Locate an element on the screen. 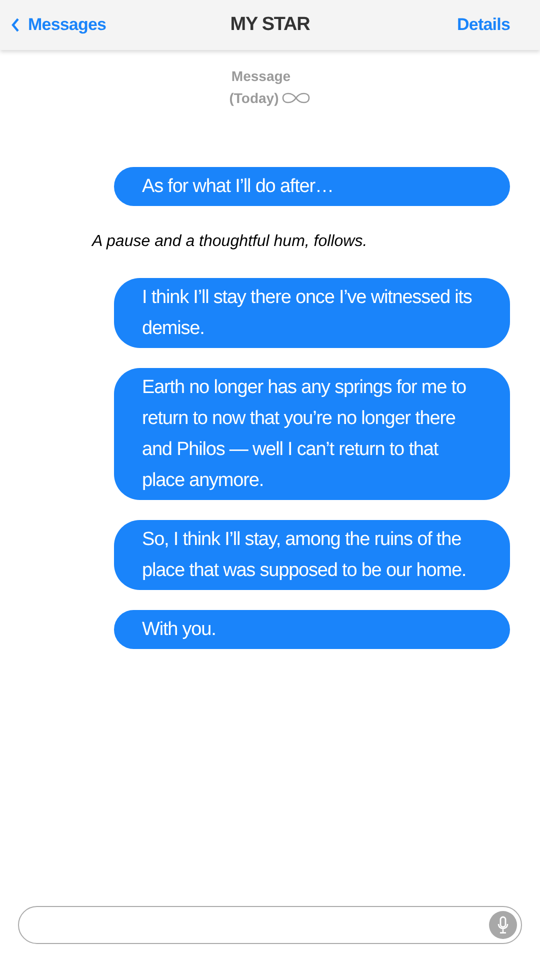  message-bubble: I think I’ll stay there once I’ve witnessed its demise. is located at coordinates (312, 313).